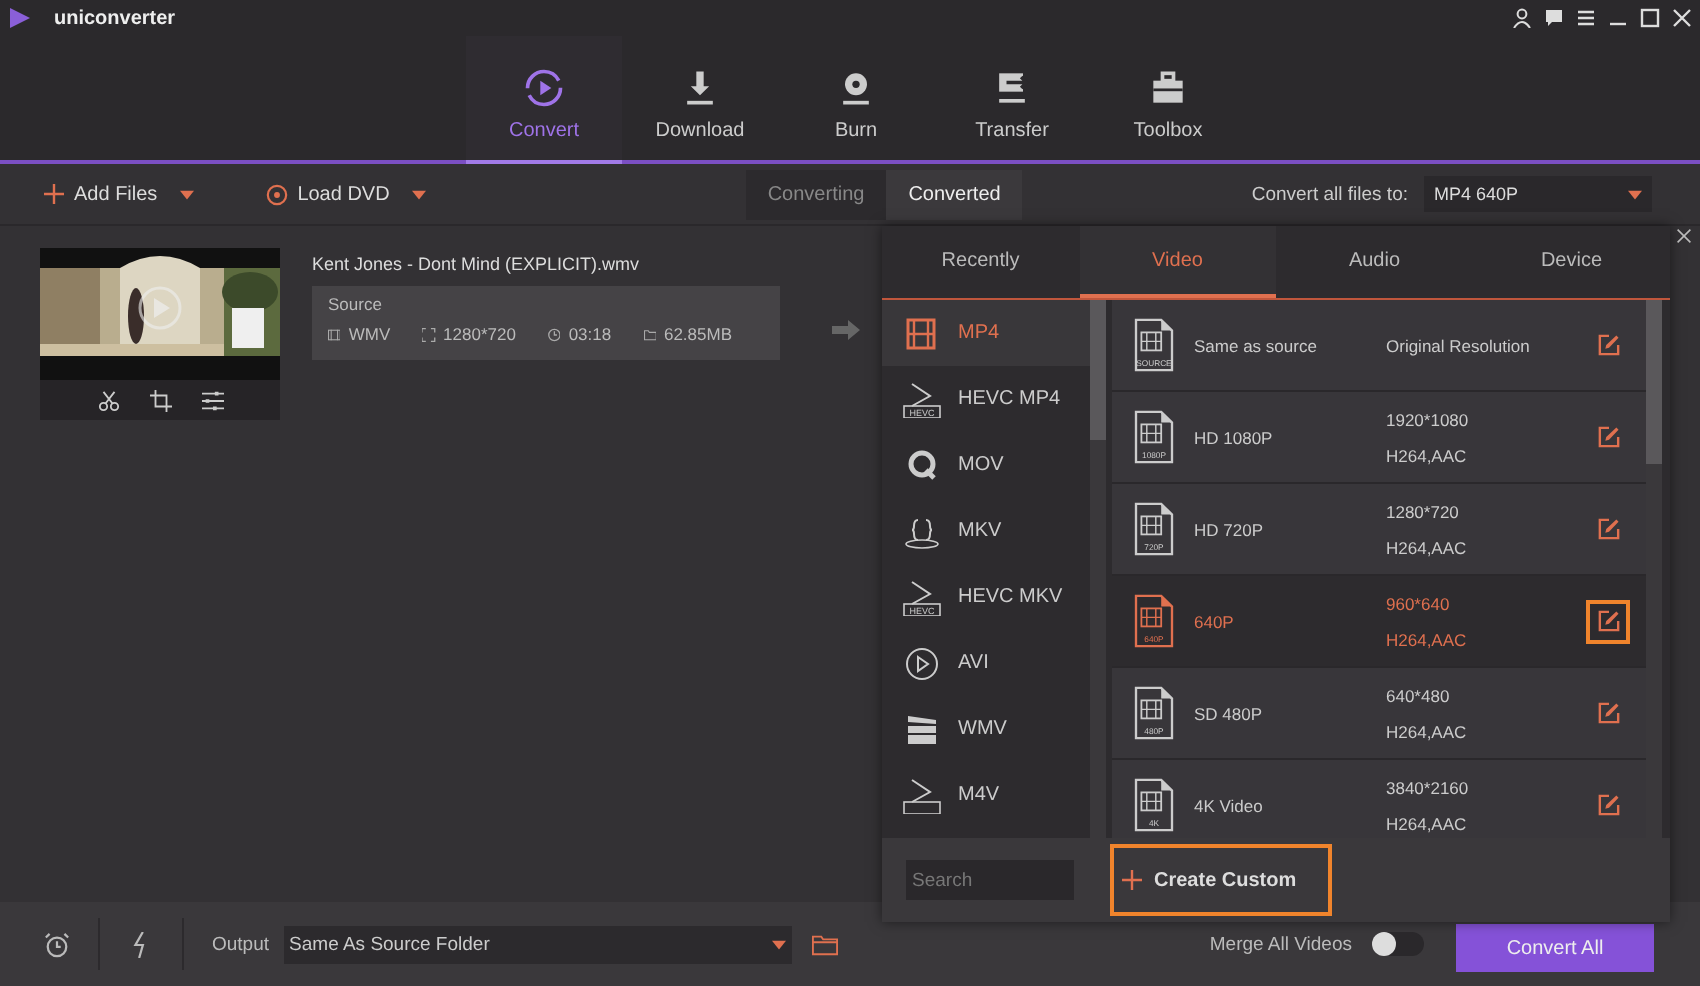 The width and height of the screenshot is (1700, 986). Describe the element at coordinates (108, 400) in the screenshot. I see `scissors-icon` at that location.